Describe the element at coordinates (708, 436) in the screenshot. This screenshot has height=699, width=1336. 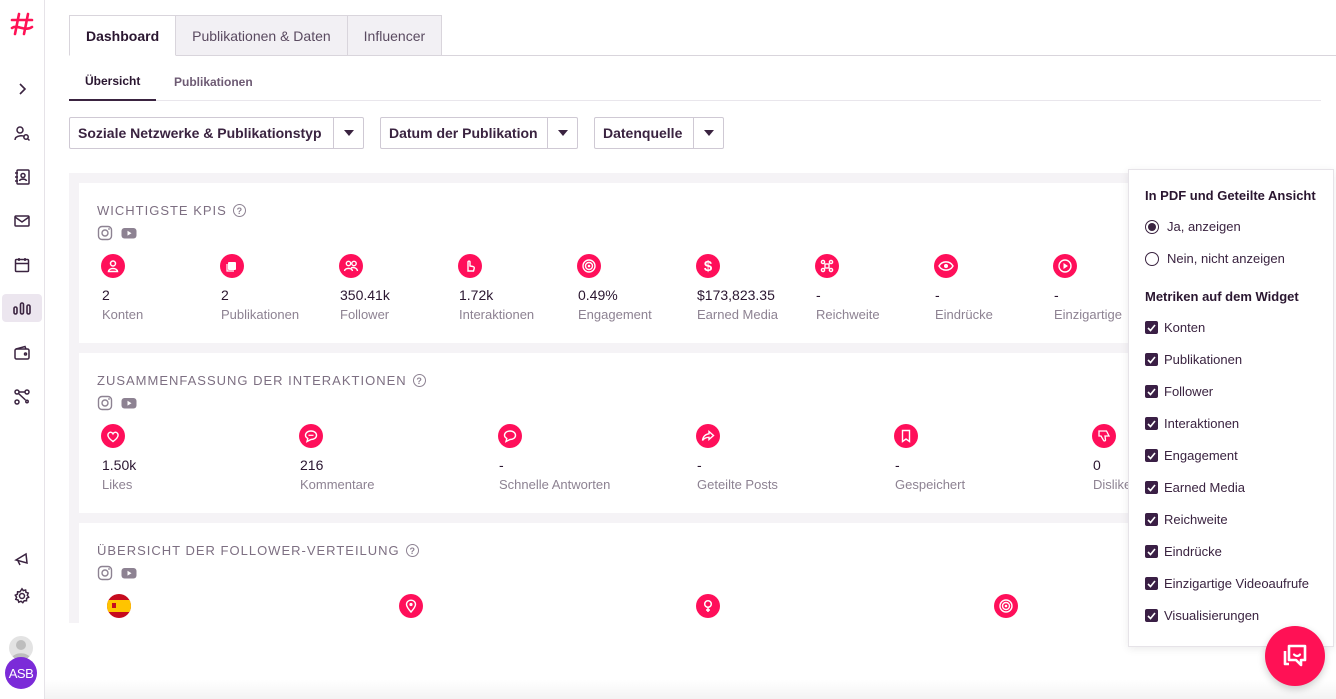
I see `share-icon` at that location.